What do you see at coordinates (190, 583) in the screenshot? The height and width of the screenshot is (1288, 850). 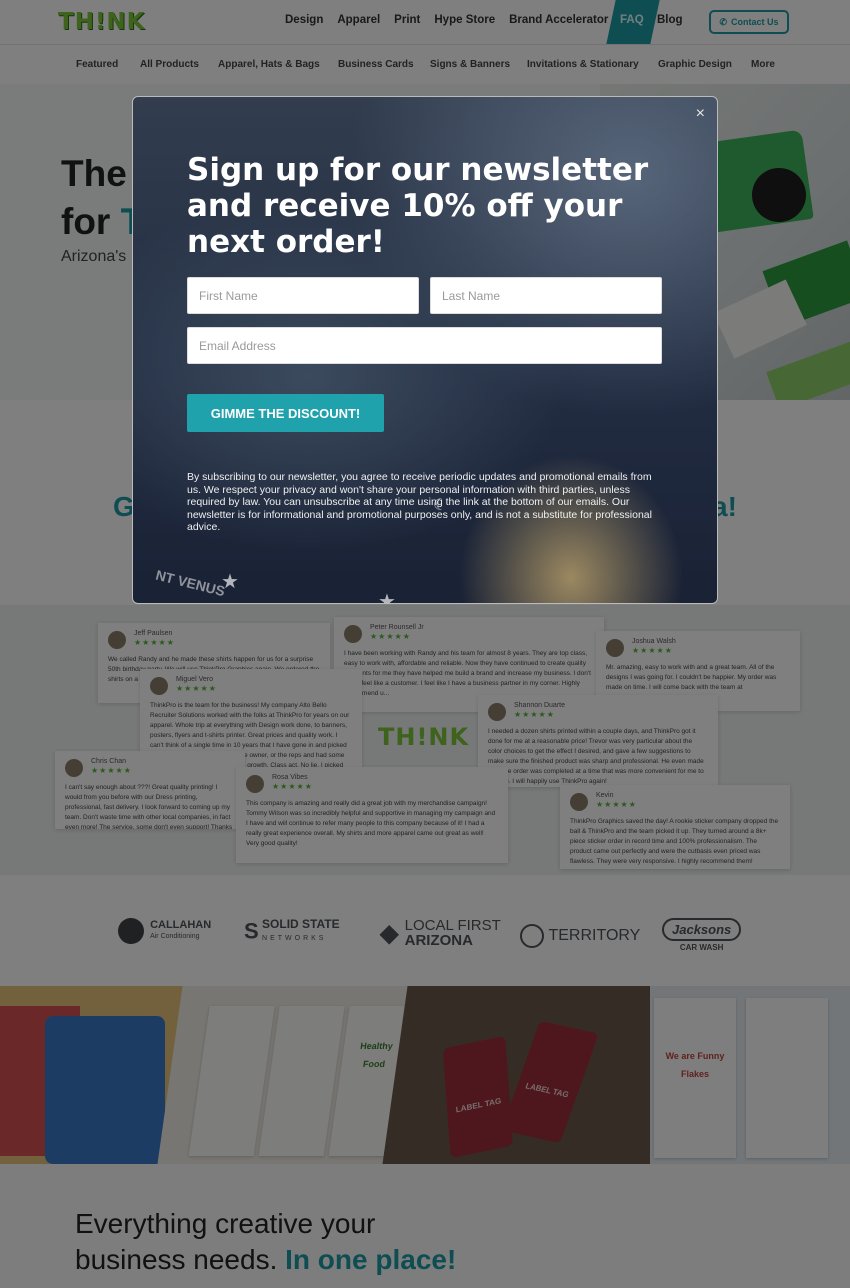 I see `background-patch-text: NT VENUS` at bounding box center [190, 583].